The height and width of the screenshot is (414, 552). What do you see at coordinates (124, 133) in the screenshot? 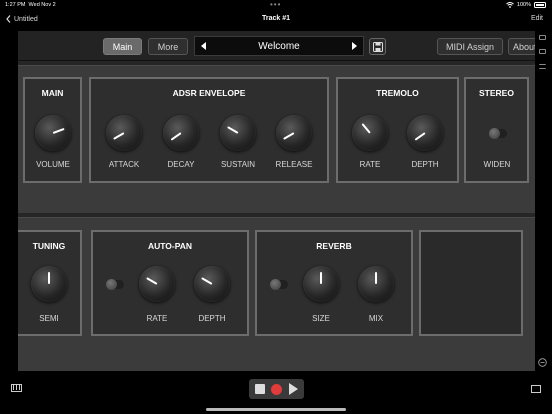
I see `attack-knob` at bounding box center [124, 133].